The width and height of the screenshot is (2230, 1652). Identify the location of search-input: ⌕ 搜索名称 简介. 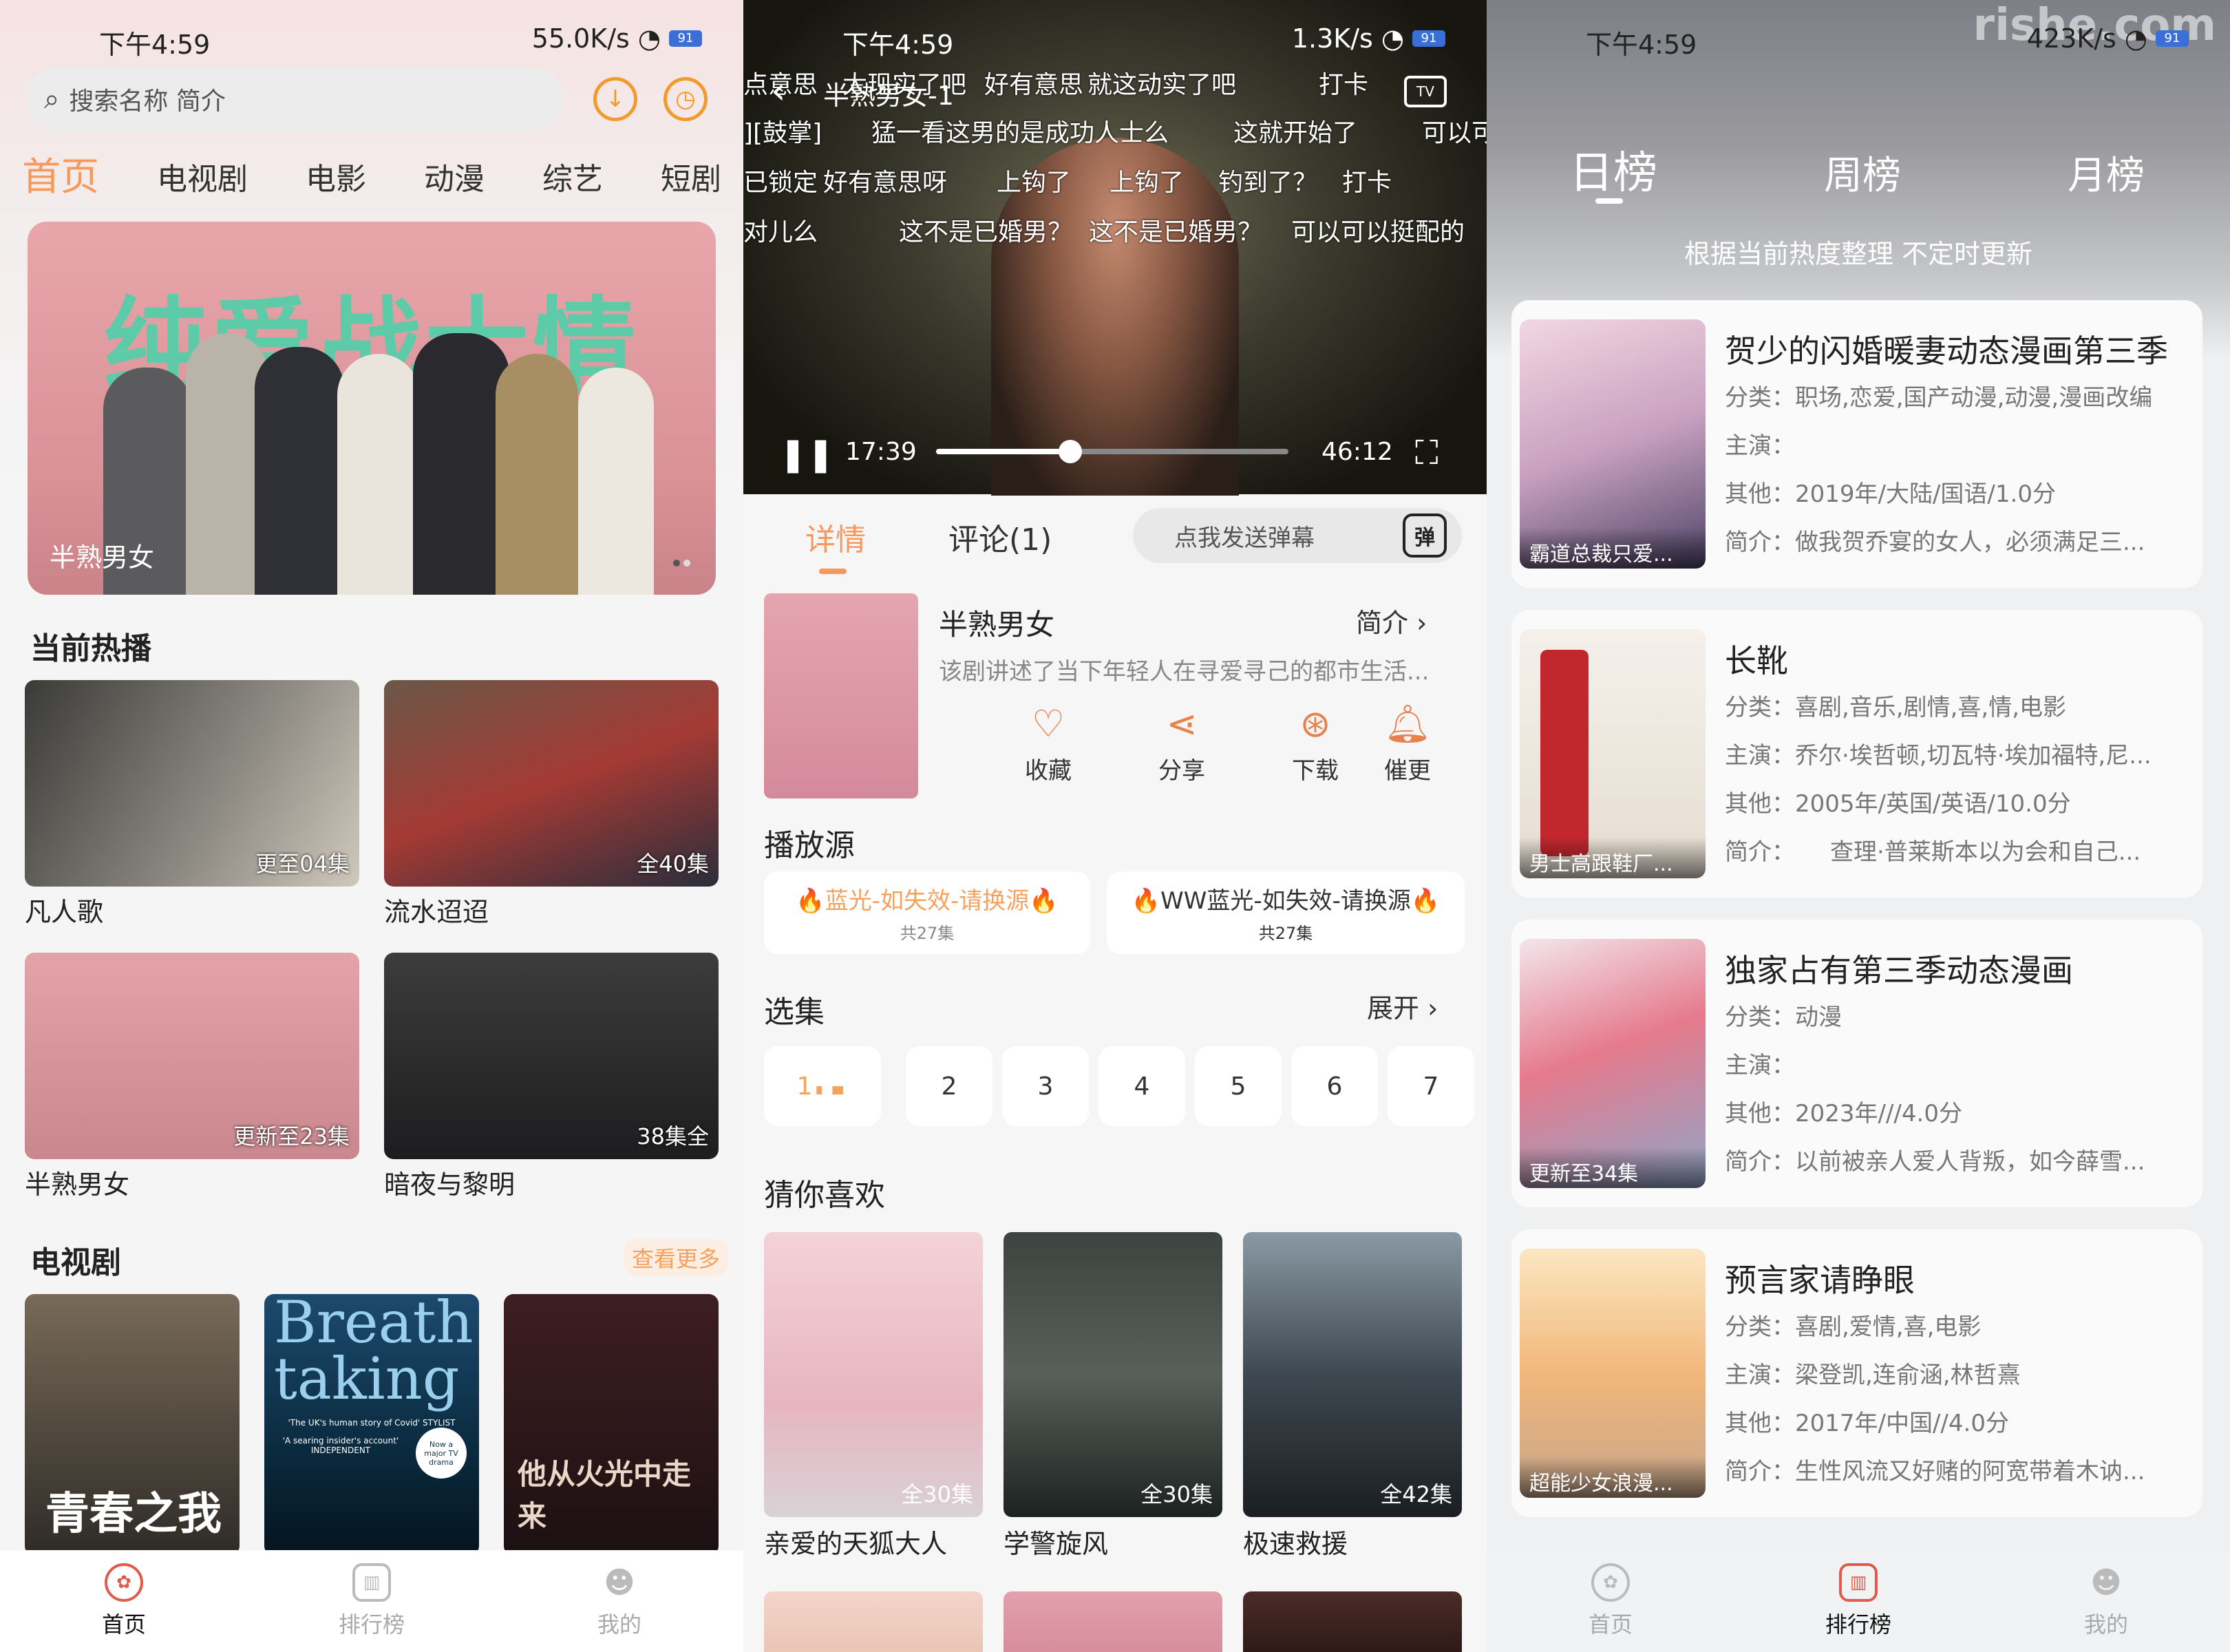
(294, 99).